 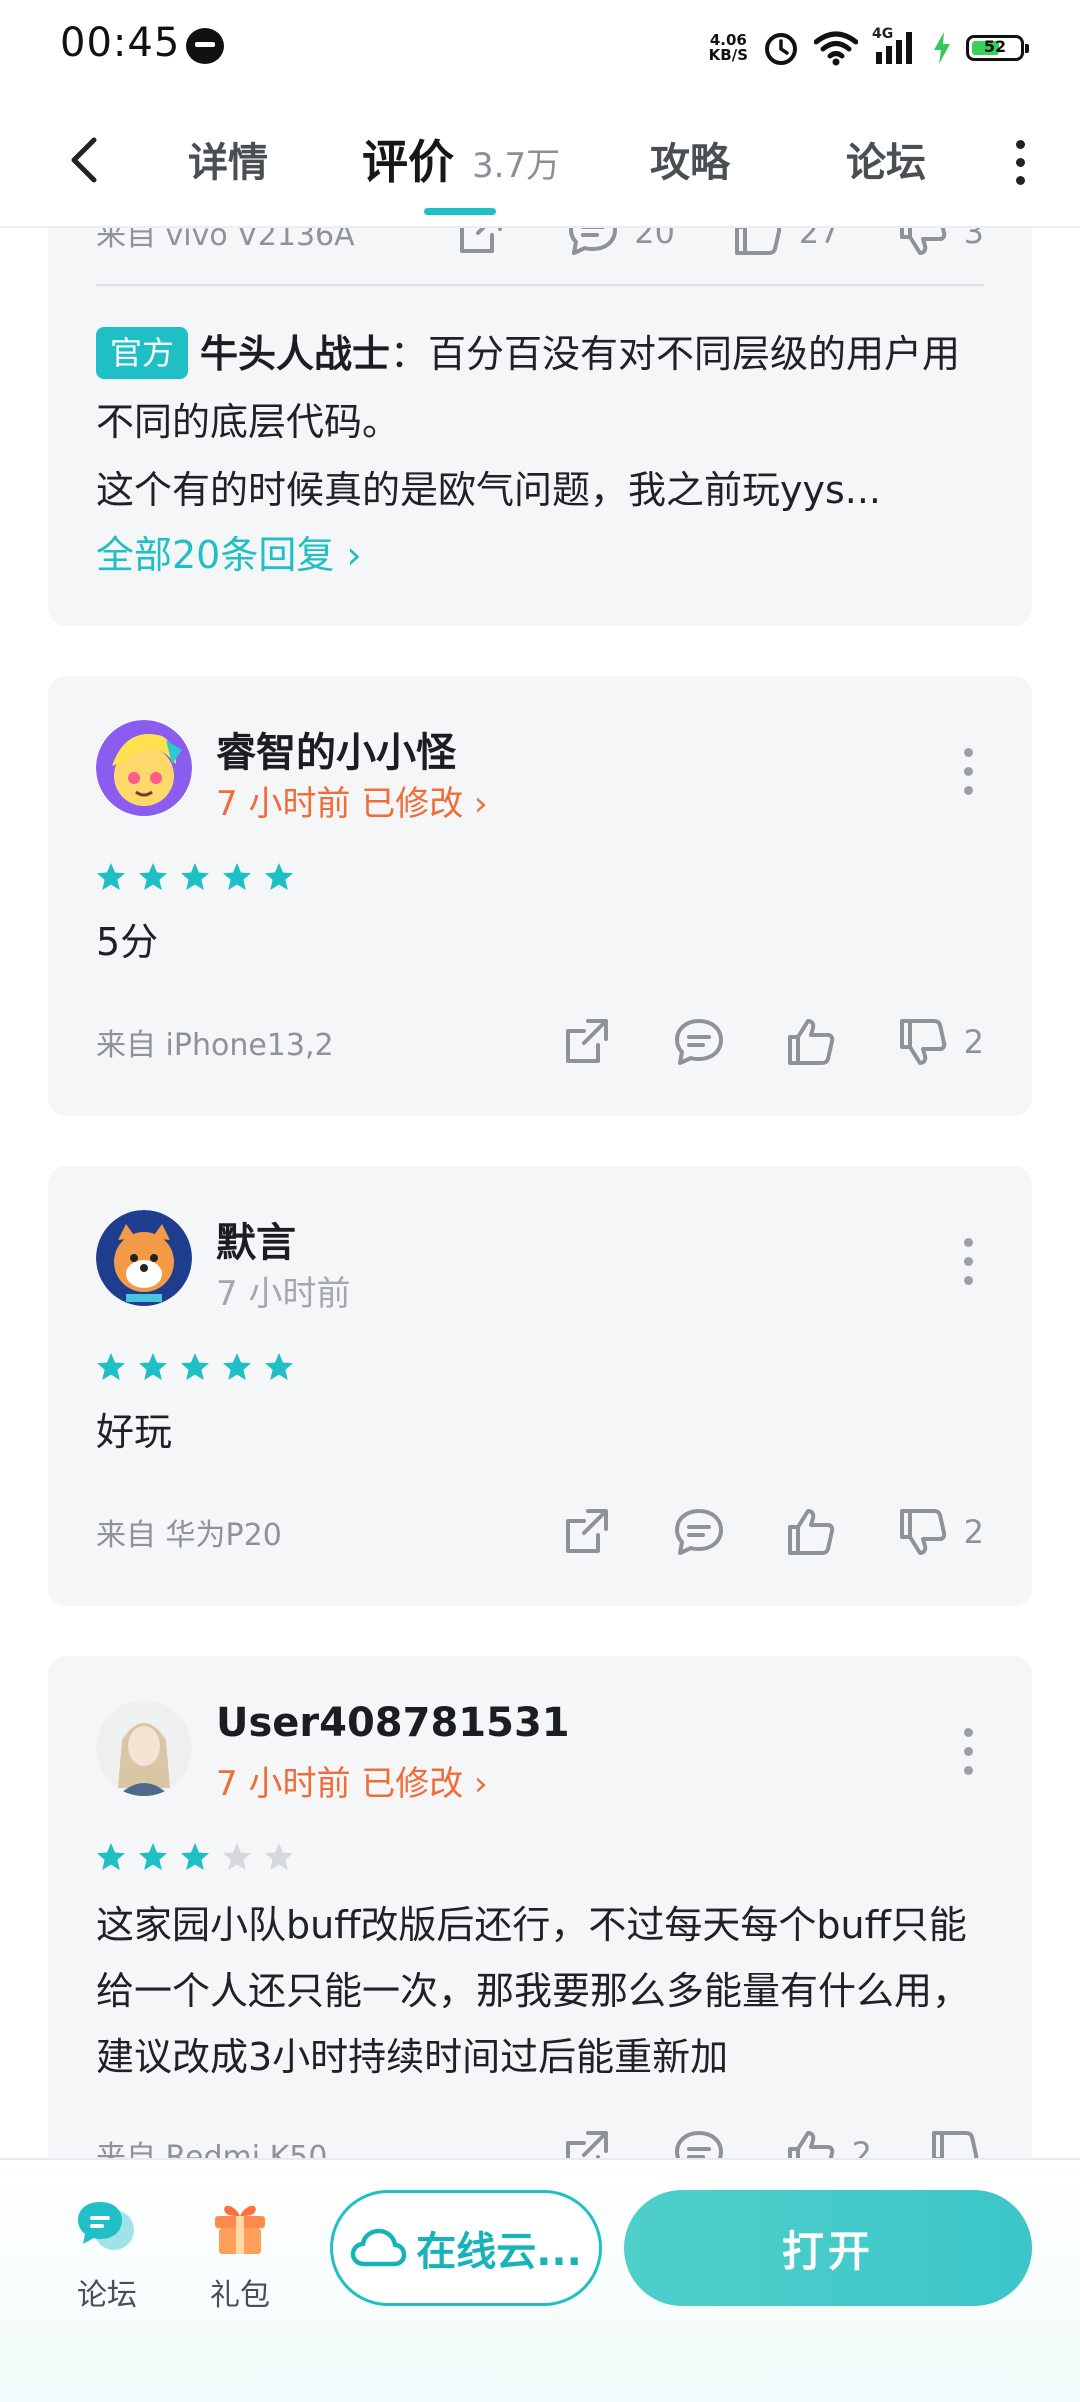 I want to click on forum-icon, so click(x=106, y=2226).